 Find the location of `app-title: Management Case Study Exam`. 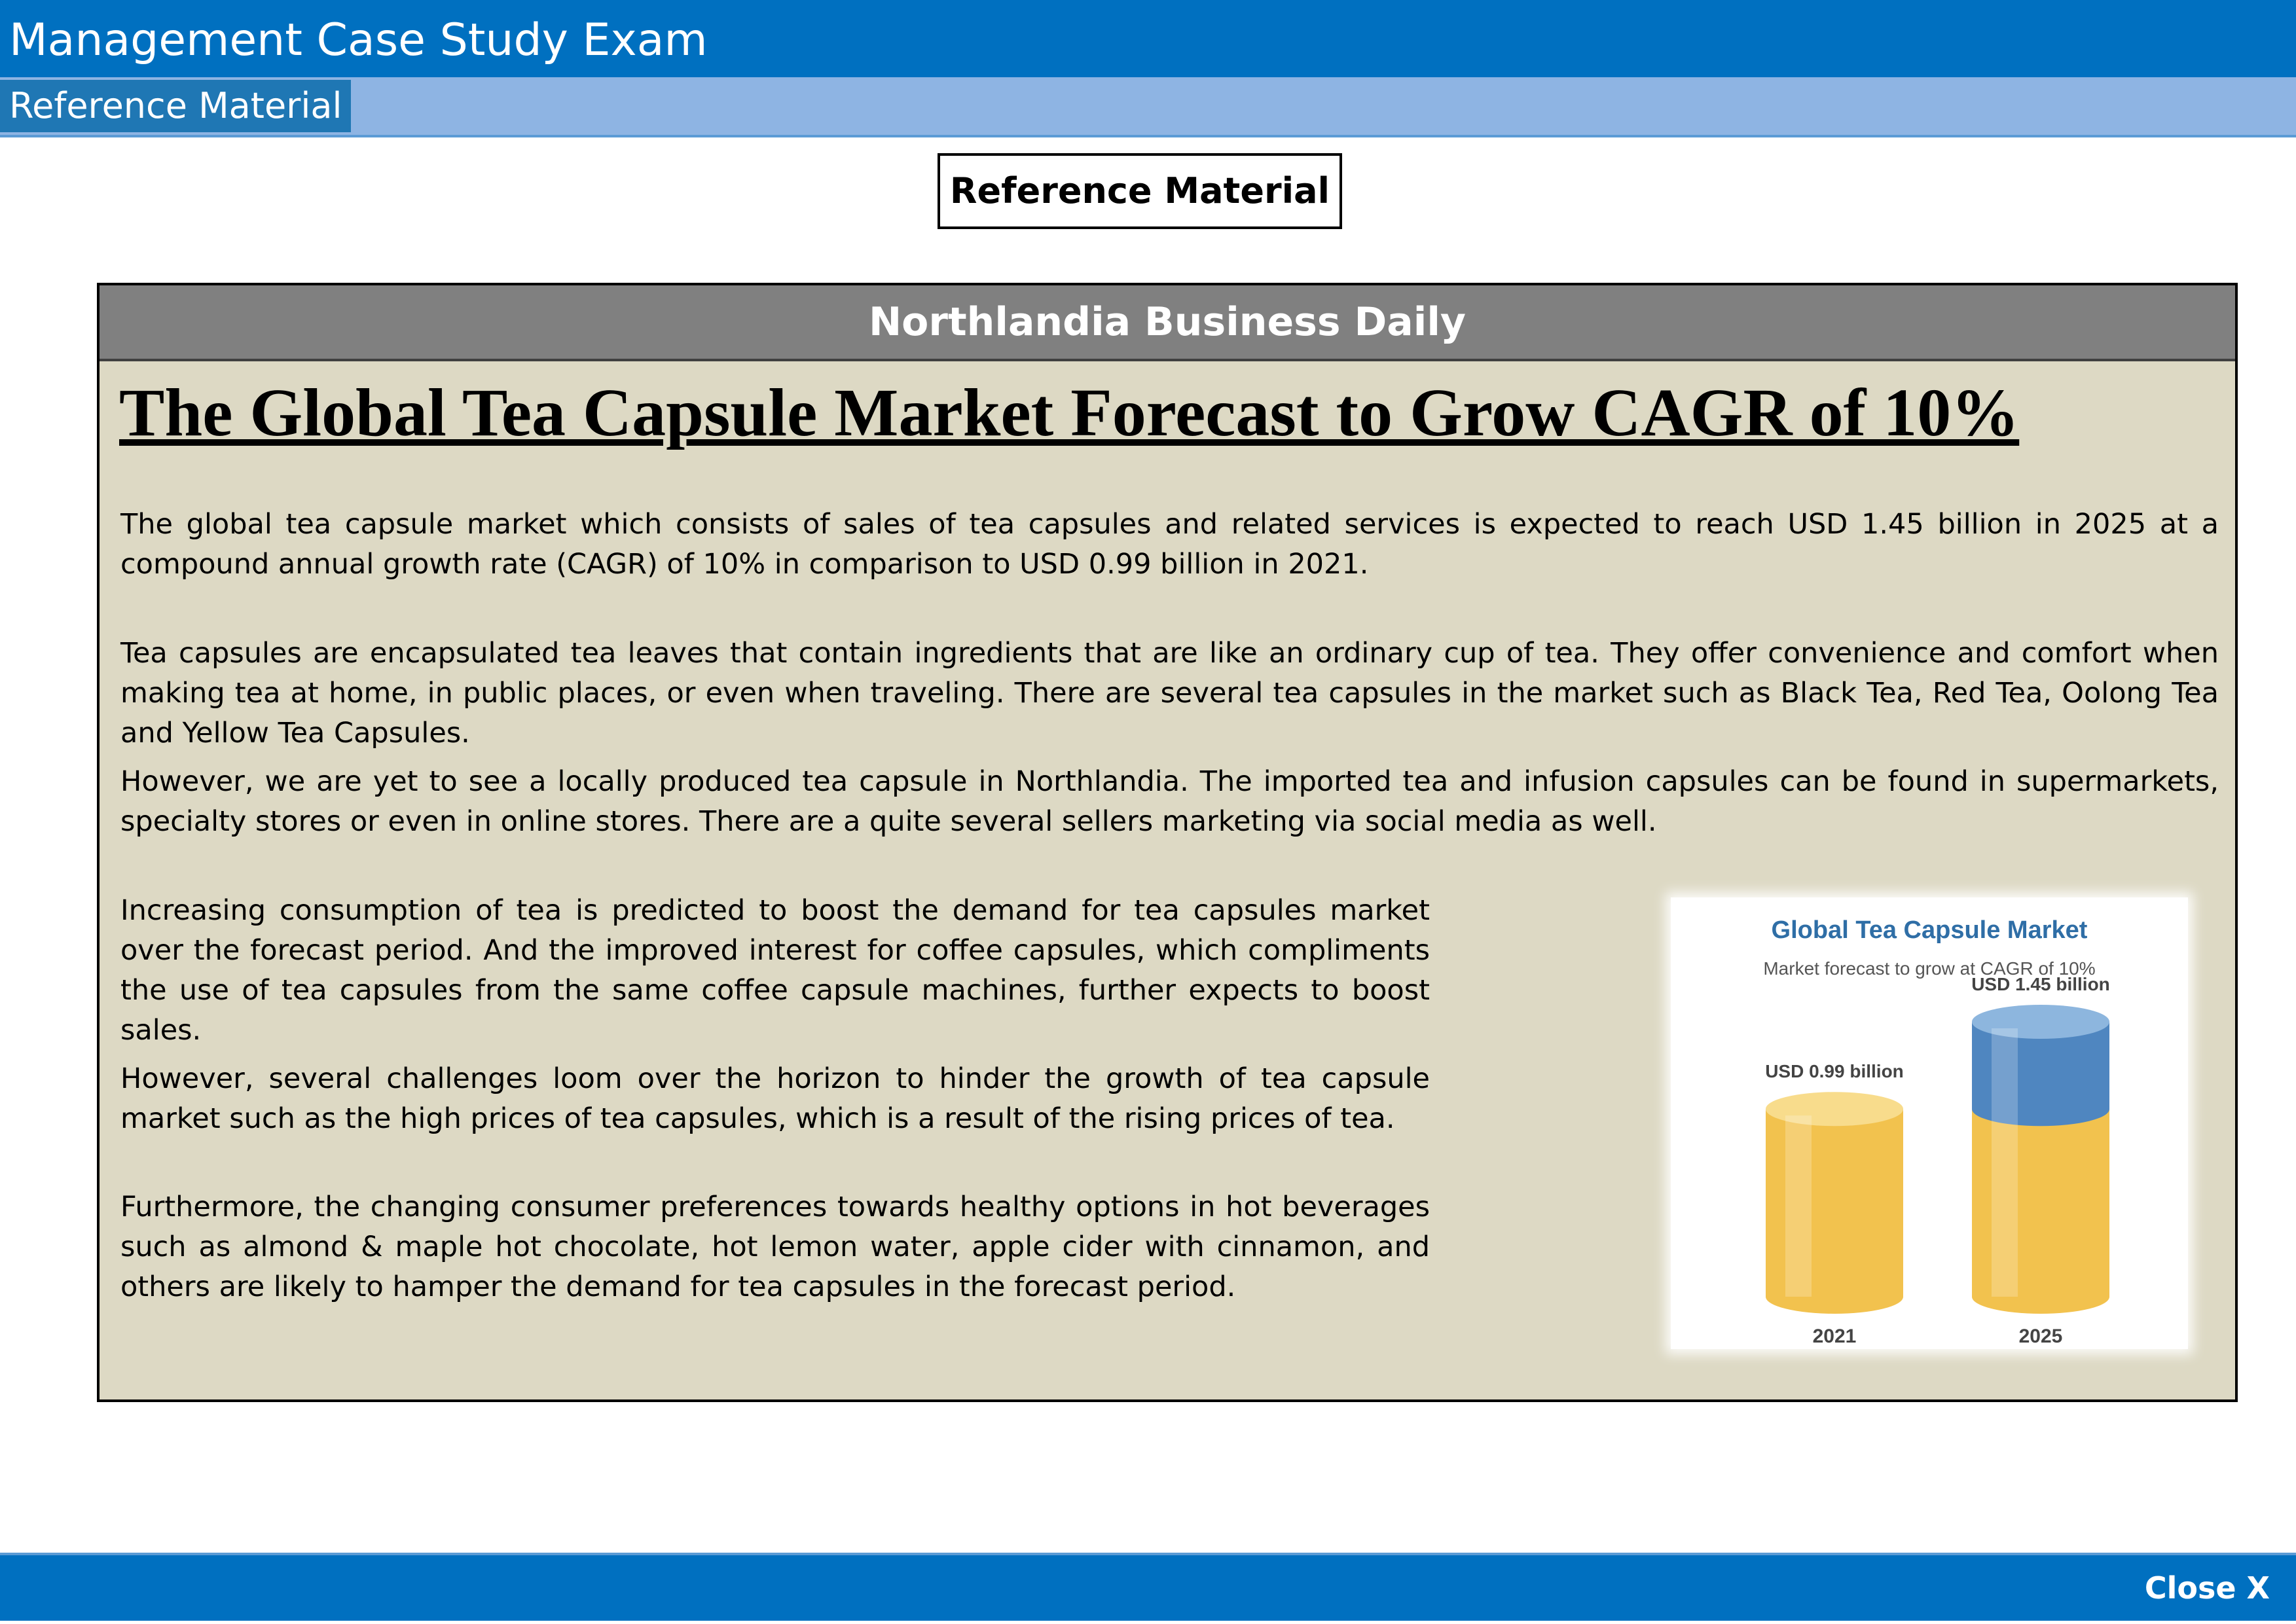

app-title: Management Case Study Exam is located at coordinates (358, 40).